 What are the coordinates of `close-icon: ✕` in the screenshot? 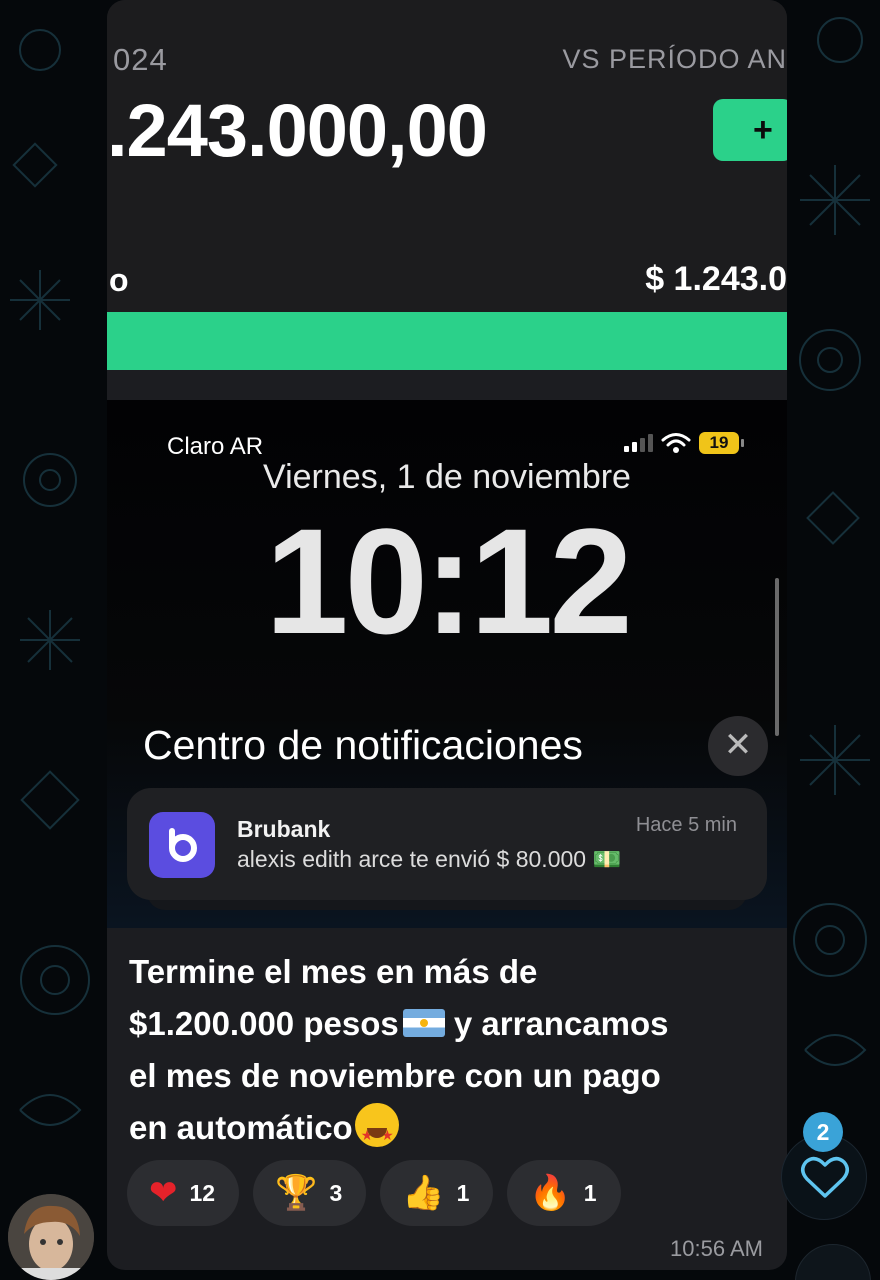 It's located at (738, 746).